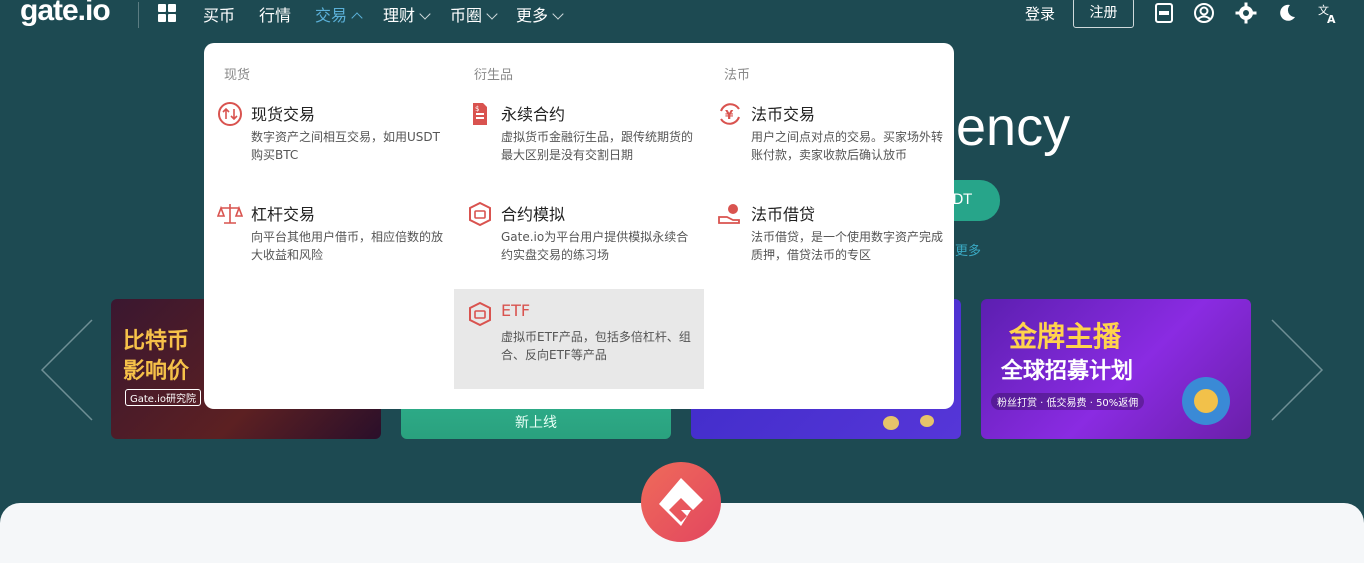  Describe the element at coordinates (1204, 13) in the screenshot. I see `user-icon` at that location.